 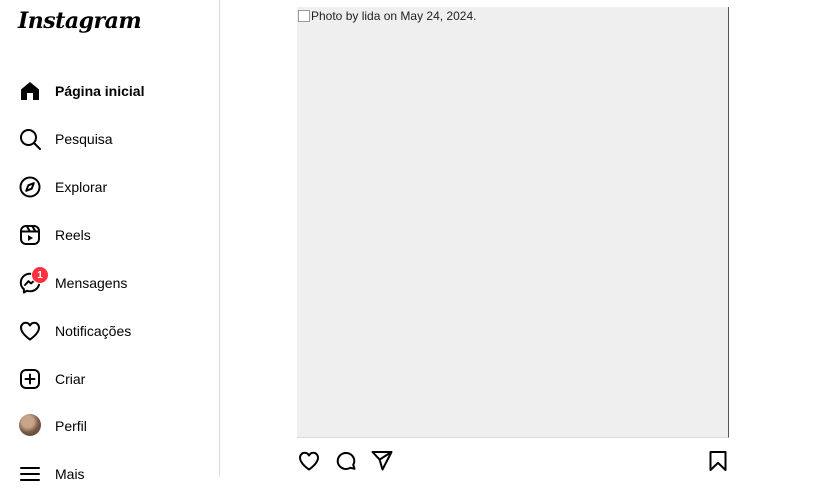 I want to click on sidebar-item-label: Perfil, so click(x=71, y=426).